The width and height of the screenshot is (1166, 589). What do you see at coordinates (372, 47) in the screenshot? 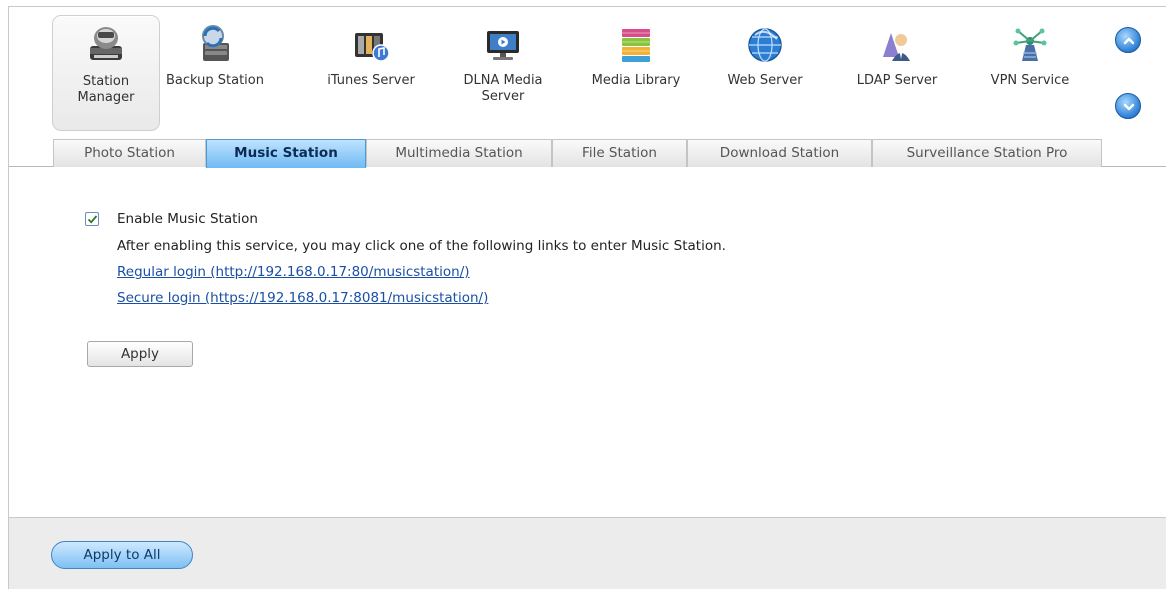
I see `itunes-server-icon` at bounding box center [372, 47].